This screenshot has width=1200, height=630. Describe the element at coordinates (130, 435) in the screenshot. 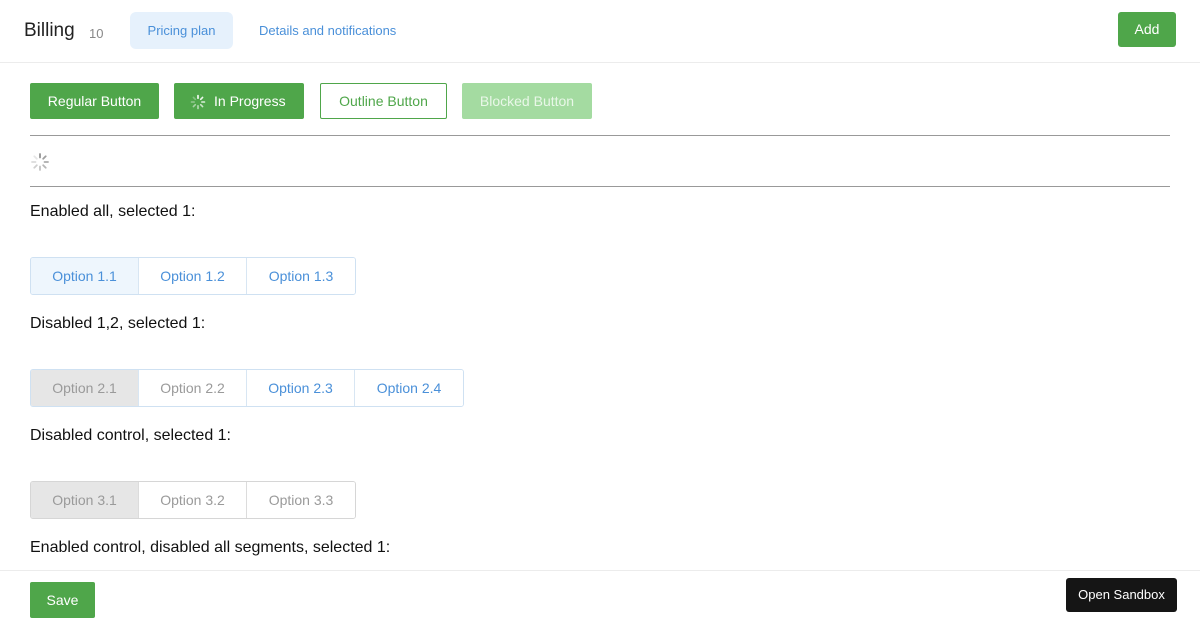

I see `segment-label-3: Disabled control, selected 1:` at that location.